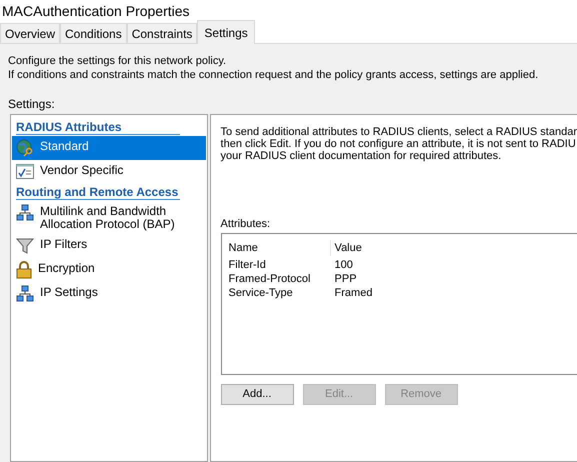 This screenshot has height=462, width=577. I want to click on tab: Settings, so click(226, 32).